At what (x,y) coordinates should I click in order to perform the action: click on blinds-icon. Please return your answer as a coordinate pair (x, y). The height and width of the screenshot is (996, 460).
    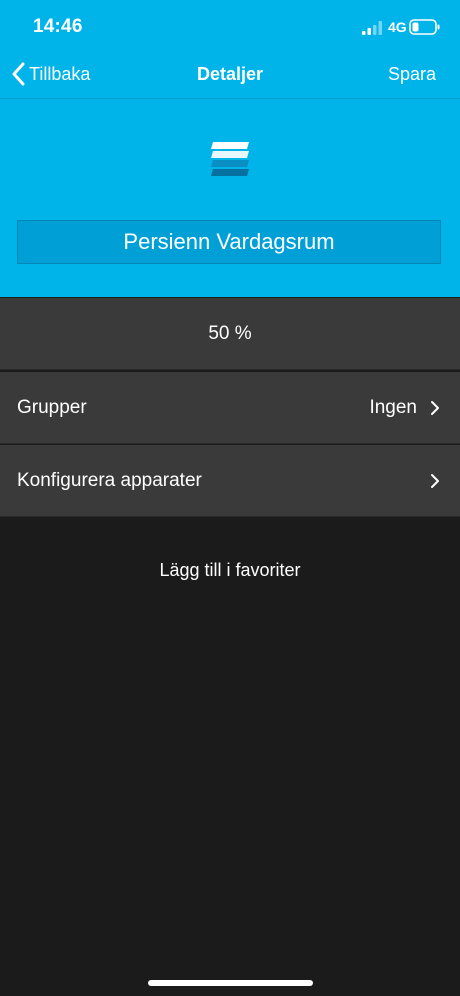
    Looking at the image, I should click on (230, 159).